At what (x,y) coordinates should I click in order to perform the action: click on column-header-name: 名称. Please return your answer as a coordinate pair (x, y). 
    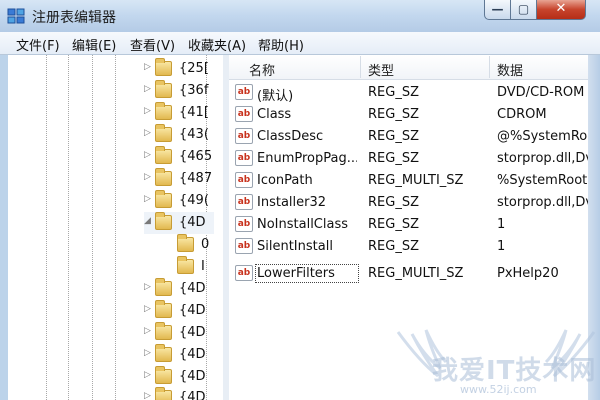
    Looking at the image, I should click on (262, 69).